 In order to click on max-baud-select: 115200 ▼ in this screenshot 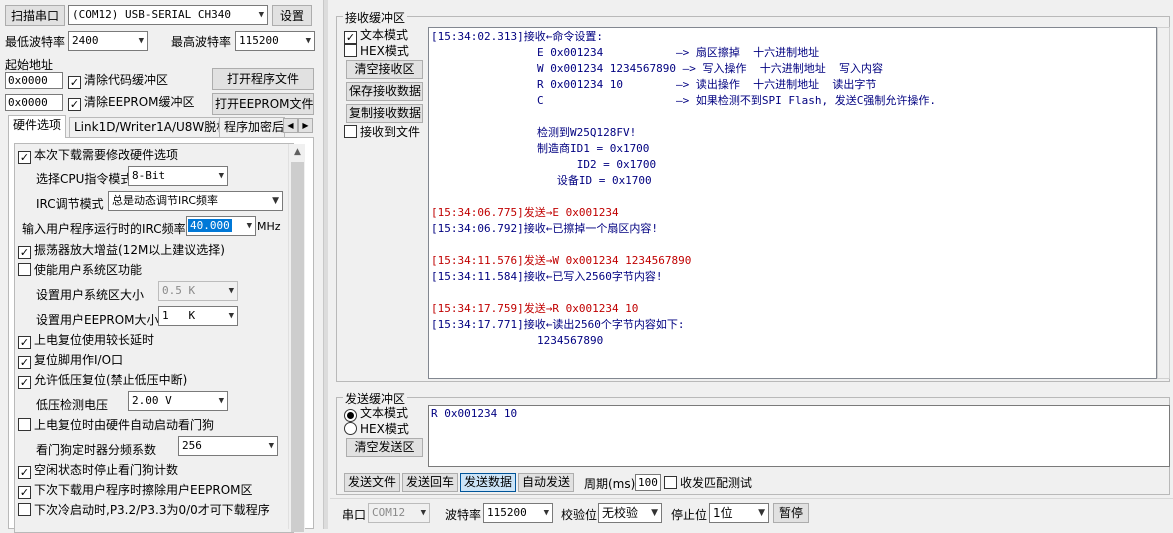, I will do `click(275, 41)`.